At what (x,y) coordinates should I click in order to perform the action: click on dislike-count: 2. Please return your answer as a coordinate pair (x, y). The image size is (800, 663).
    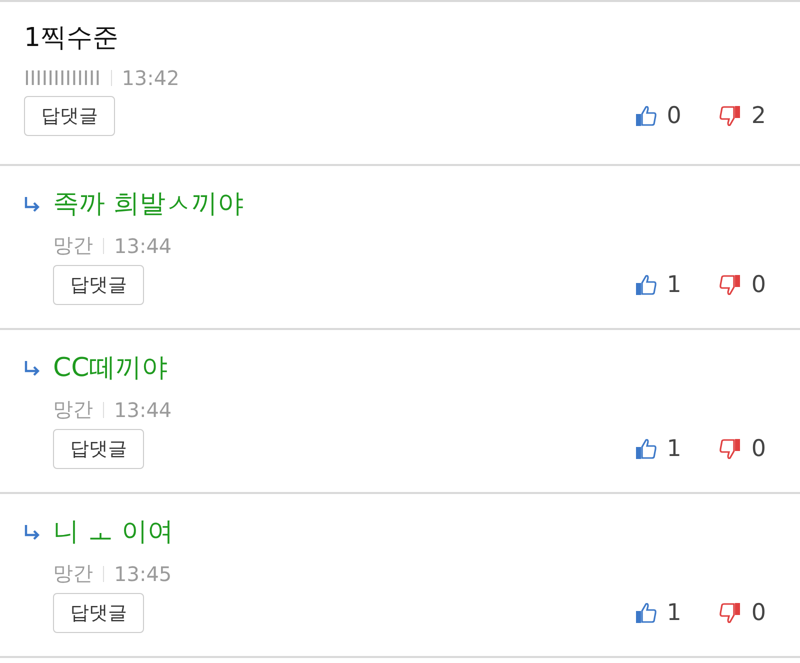
    Looking at the image, I should click on (758, 116).